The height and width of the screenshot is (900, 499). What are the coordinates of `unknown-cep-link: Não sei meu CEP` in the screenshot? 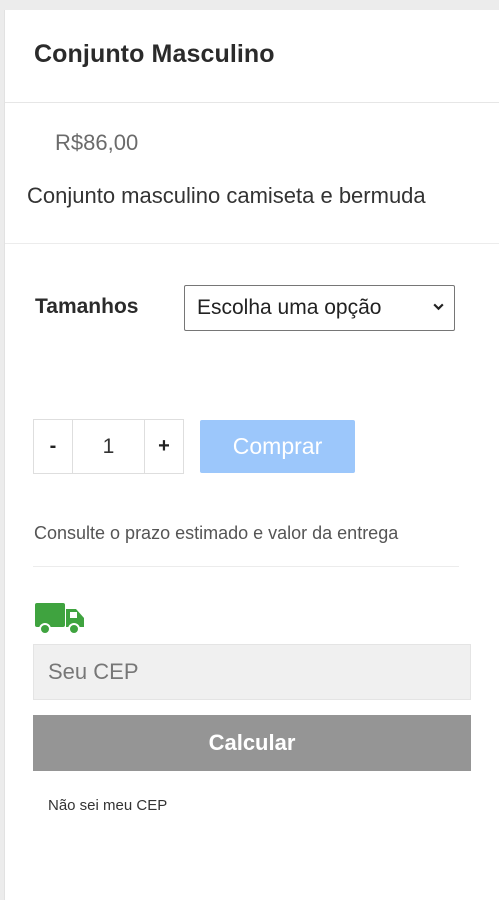 It's located at (107, 805).